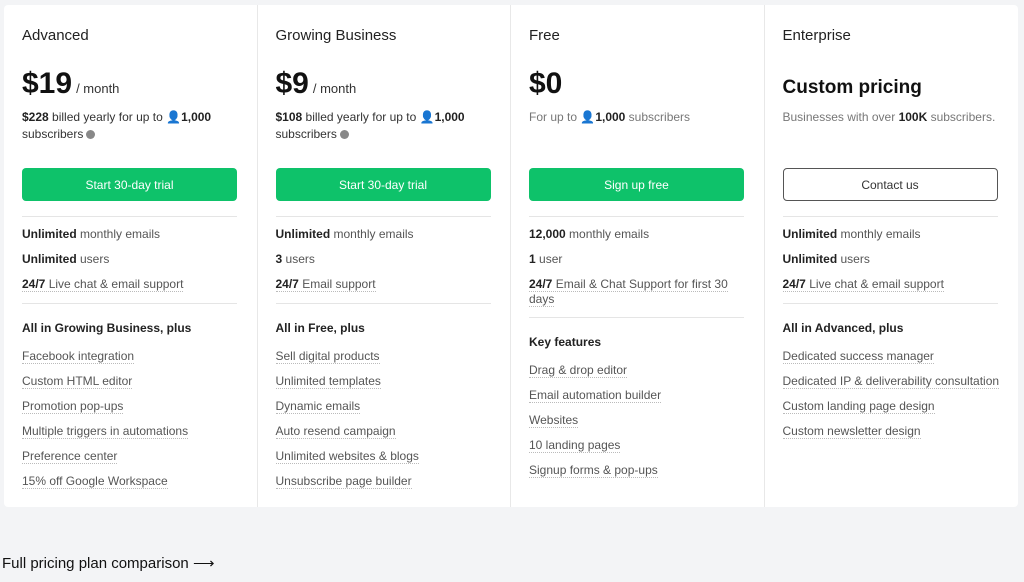 This screenshot has width=1024, height=582. Describe the element at coordinates (336, 35) in the screenshot. I see `plan-name: Growing Business` at that location.